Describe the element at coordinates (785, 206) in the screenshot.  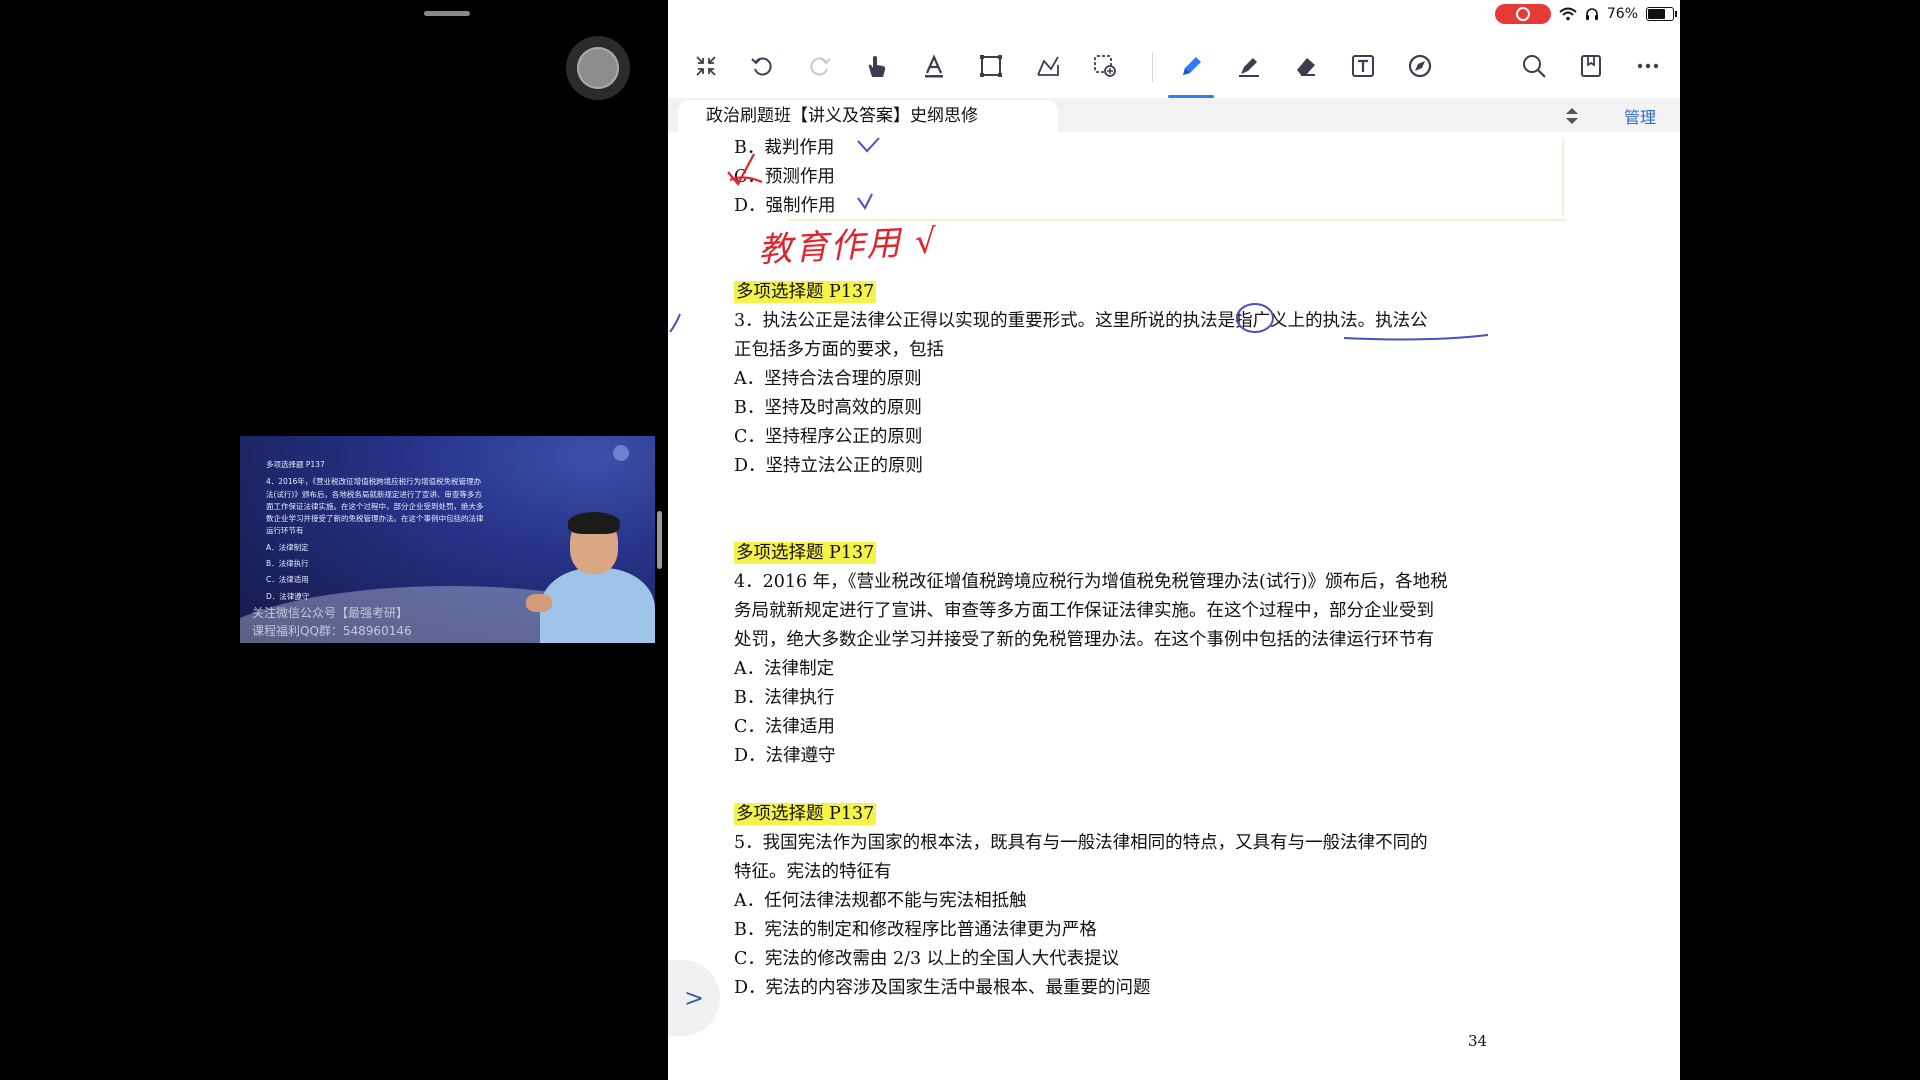
I see `option-d: D．强制作用` at that location.